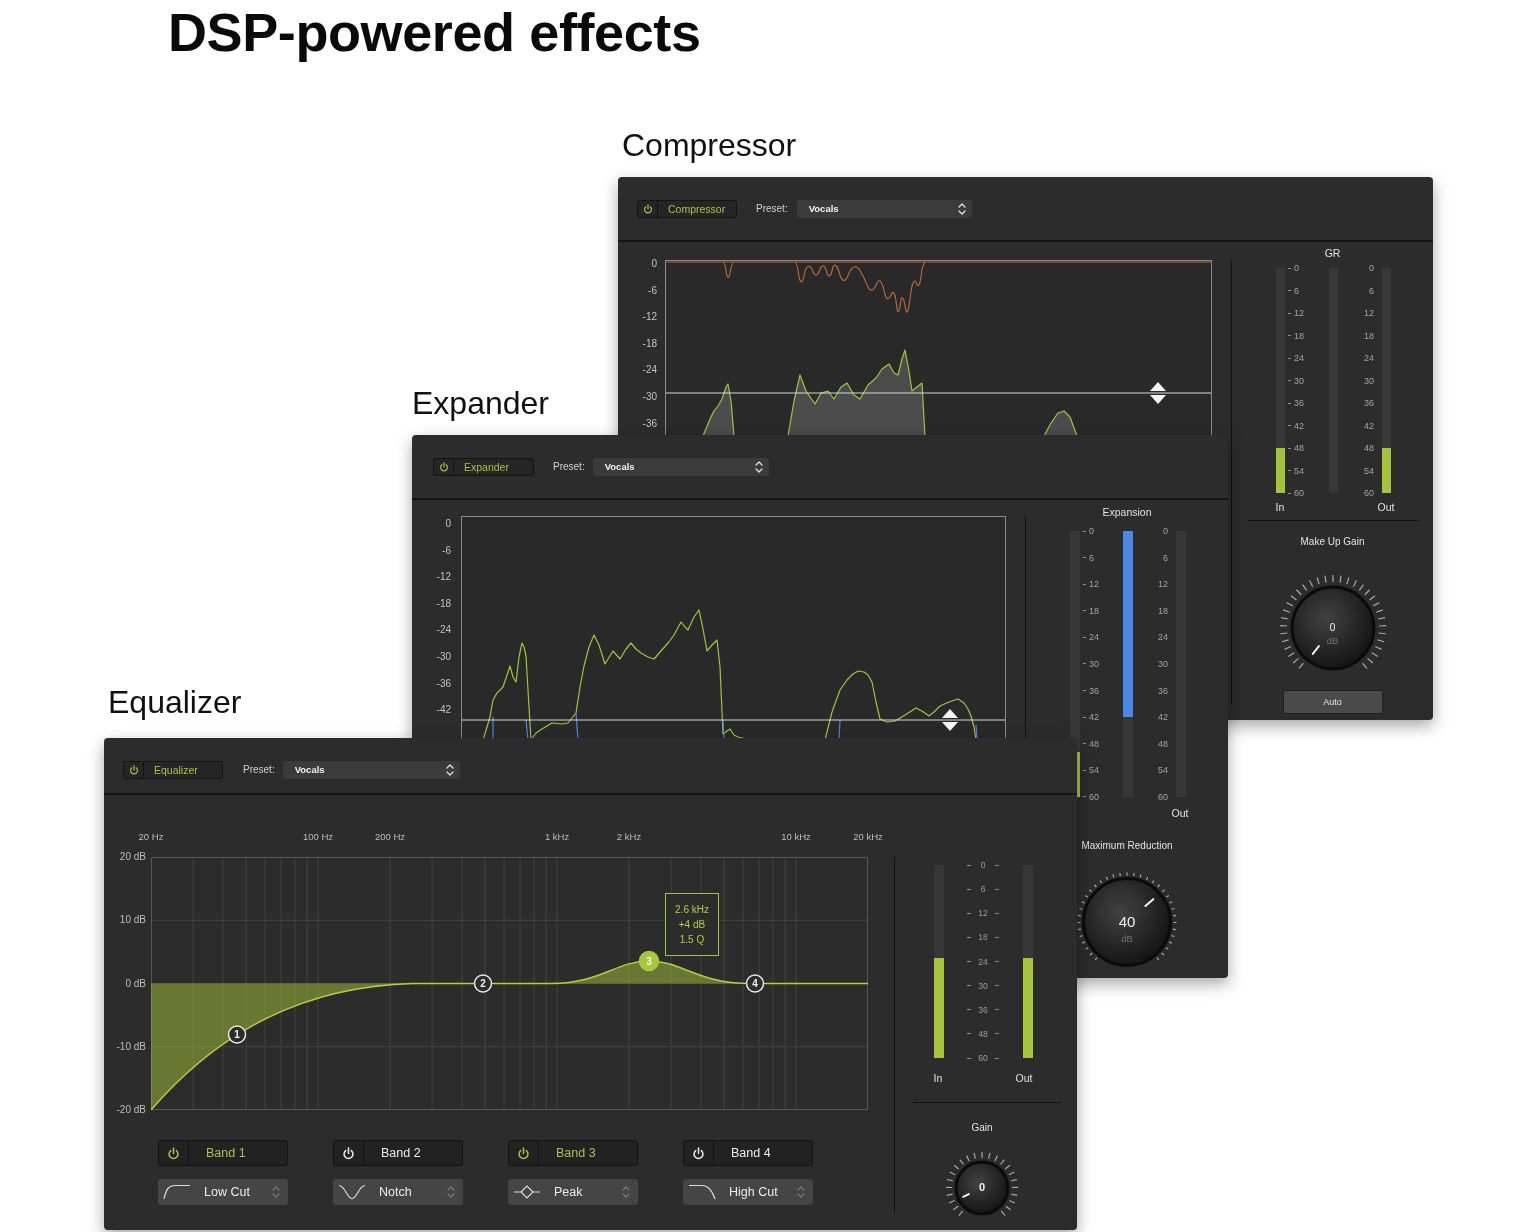 The height and width of the screenshot is (1232, 1540). What do you see at coordinates (151, 837) in the screenshot?
I see `frequency-label: 20 Hz` at bounding box center [151, 837].